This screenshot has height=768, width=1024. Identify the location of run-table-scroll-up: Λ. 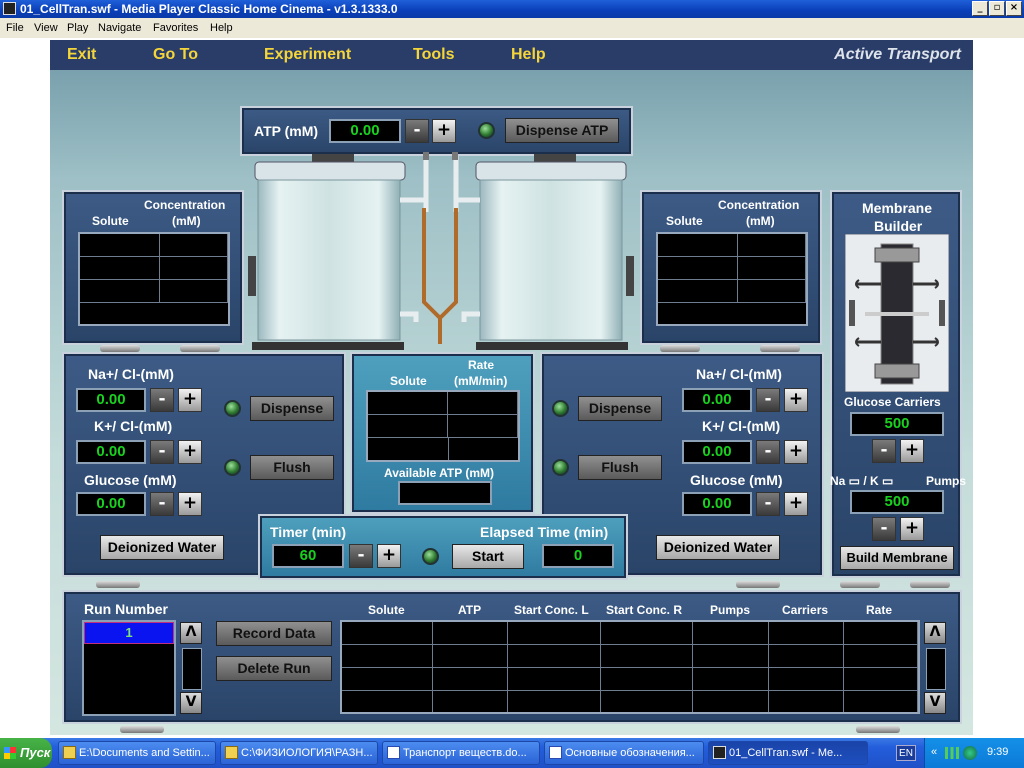
(935, 633).